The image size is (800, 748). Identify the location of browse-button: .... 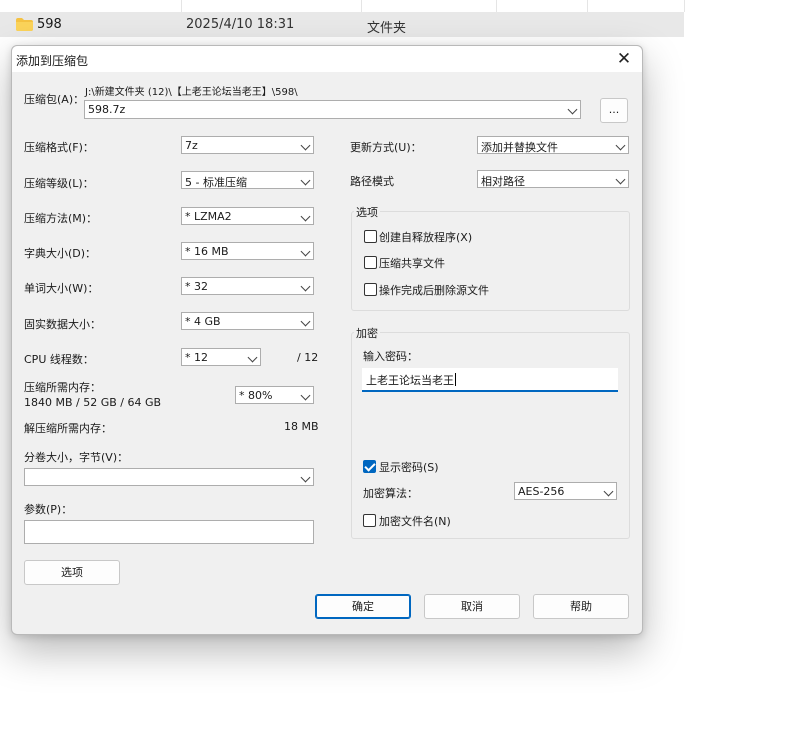
(614, 110).